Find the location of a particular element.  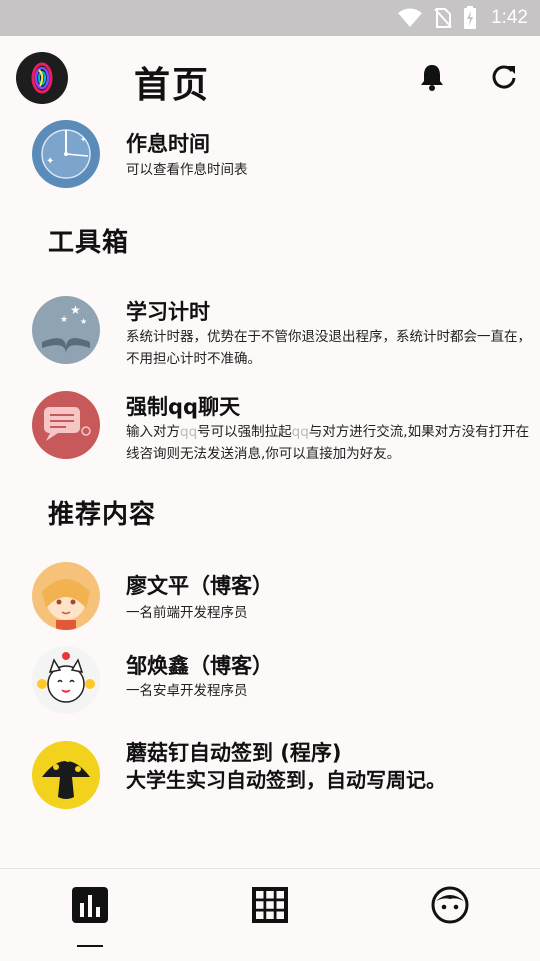

wifi-icon is located at coordinates (410, 17).